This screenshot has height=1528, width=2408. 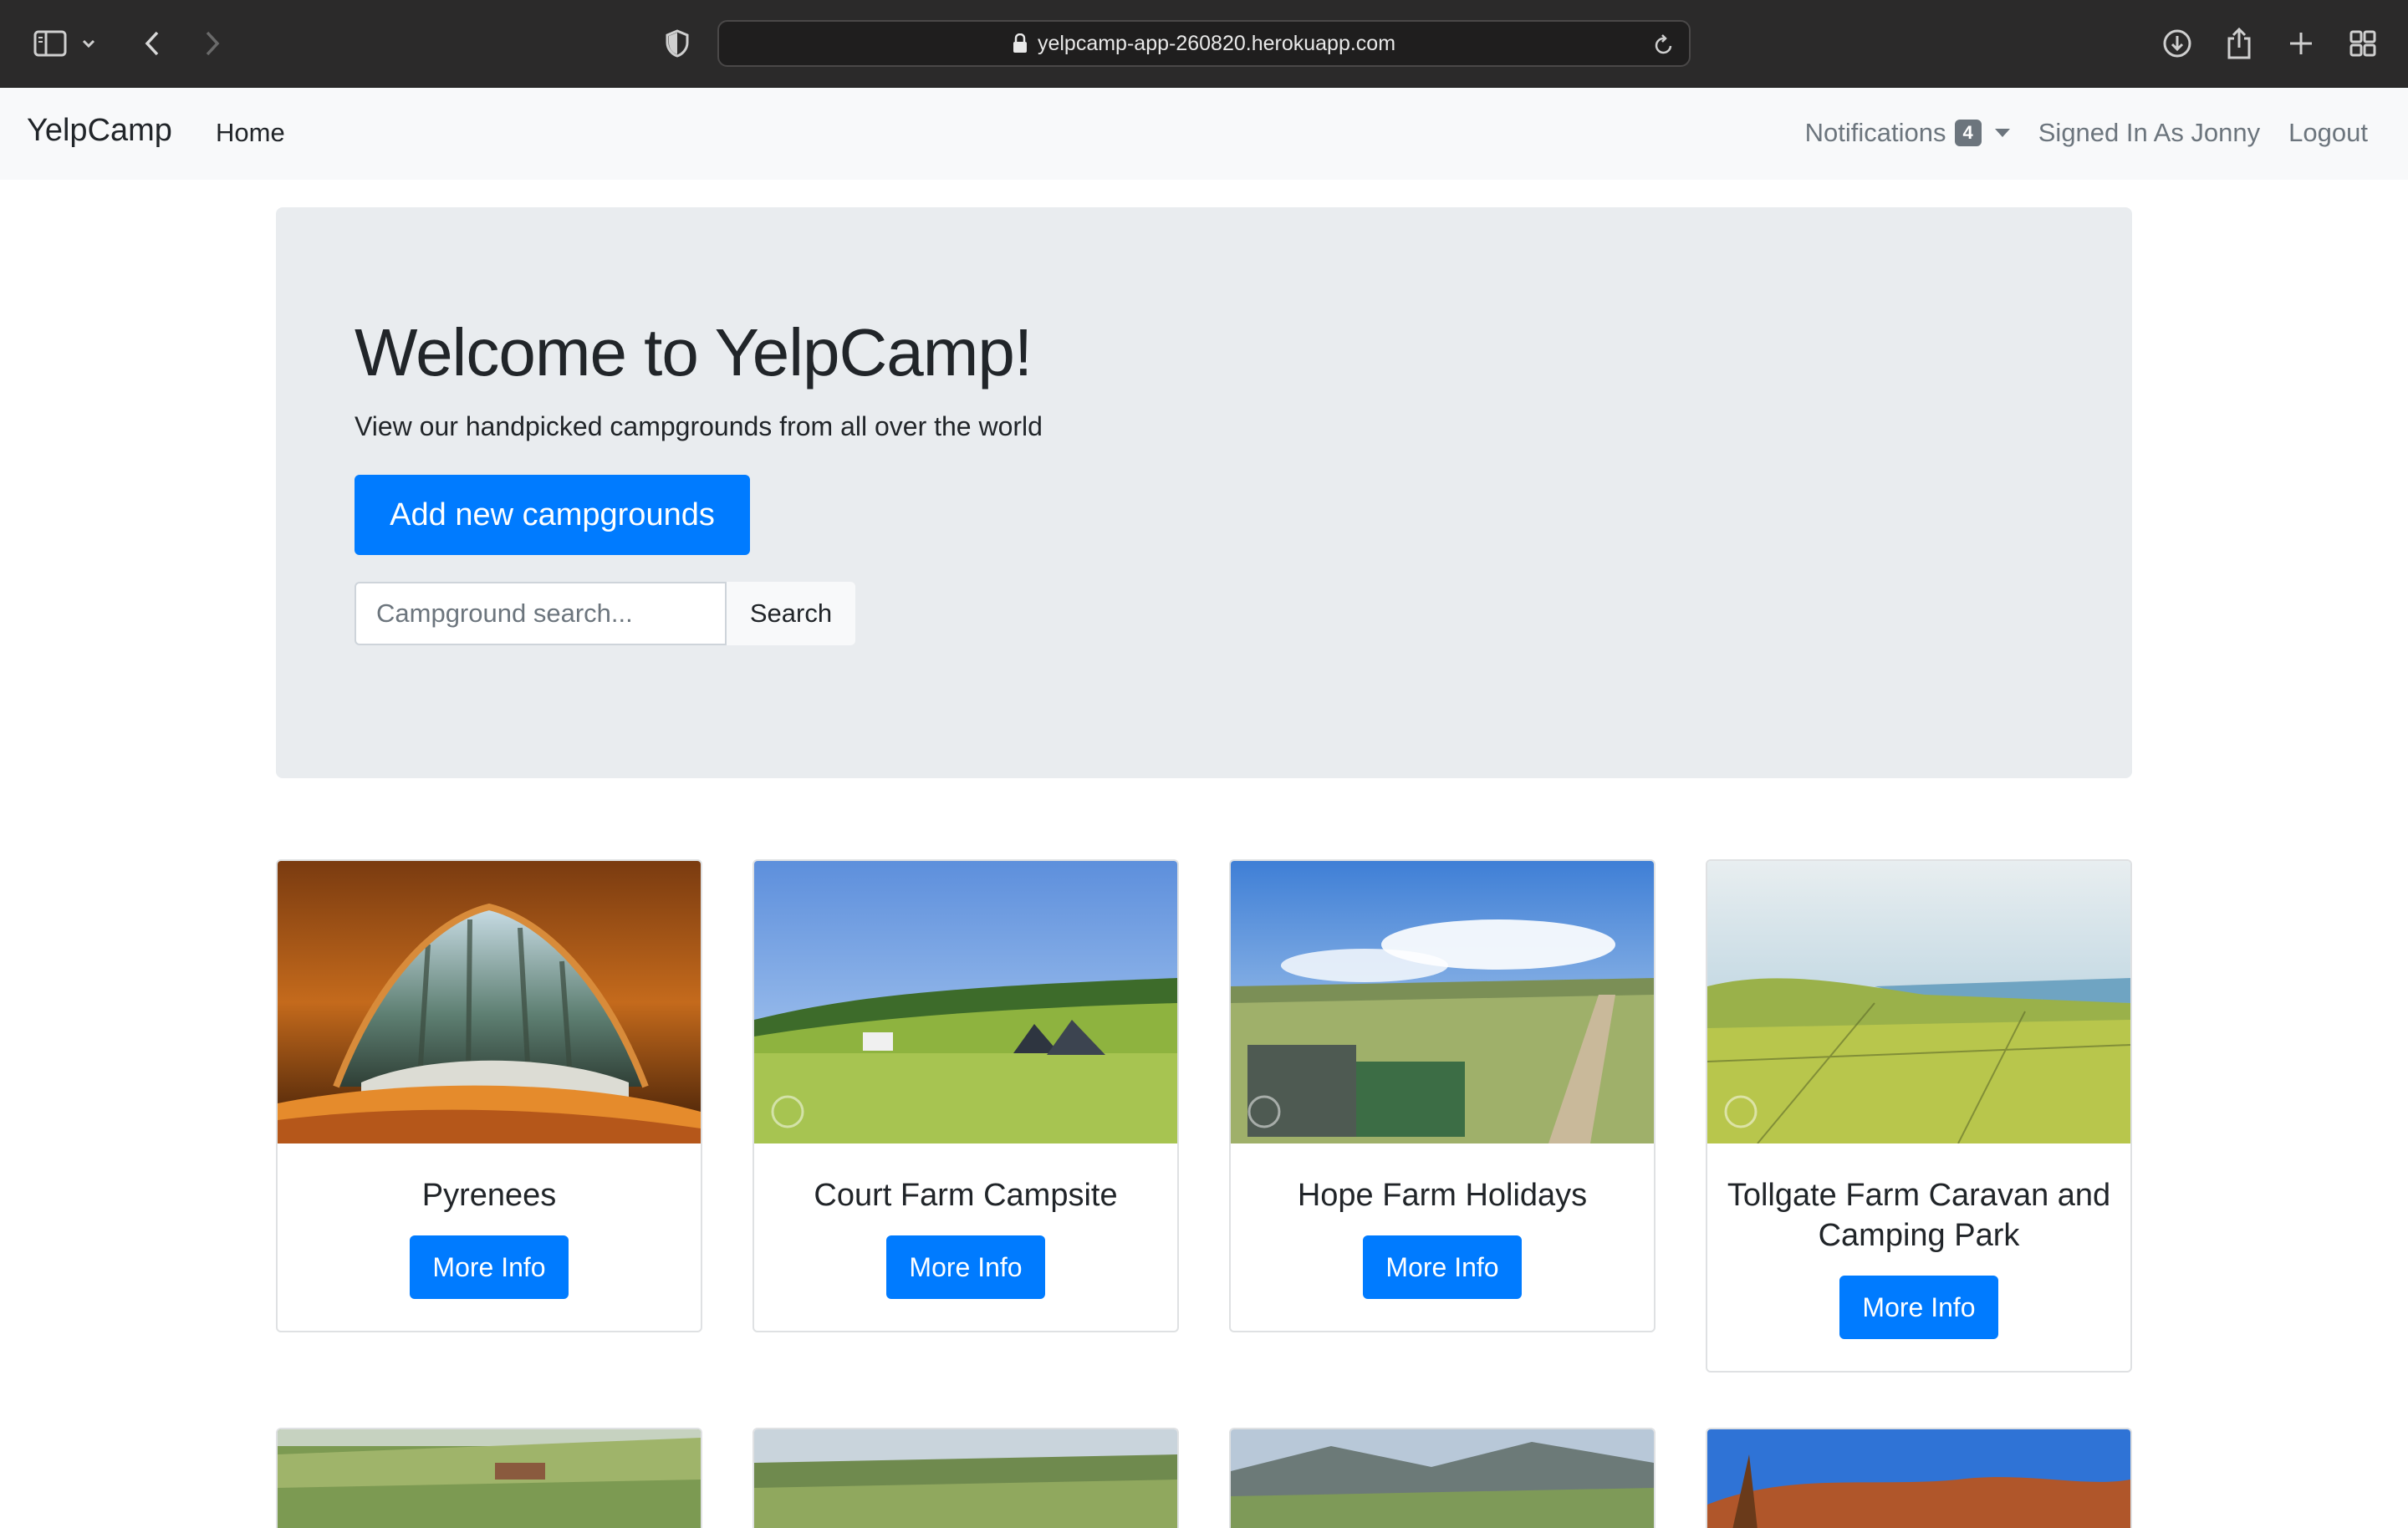 What do you see at coordinates (489, 1195) in the screenshot?
I see `campground-title: Pyrenees` at bounding box center [489, 1195].